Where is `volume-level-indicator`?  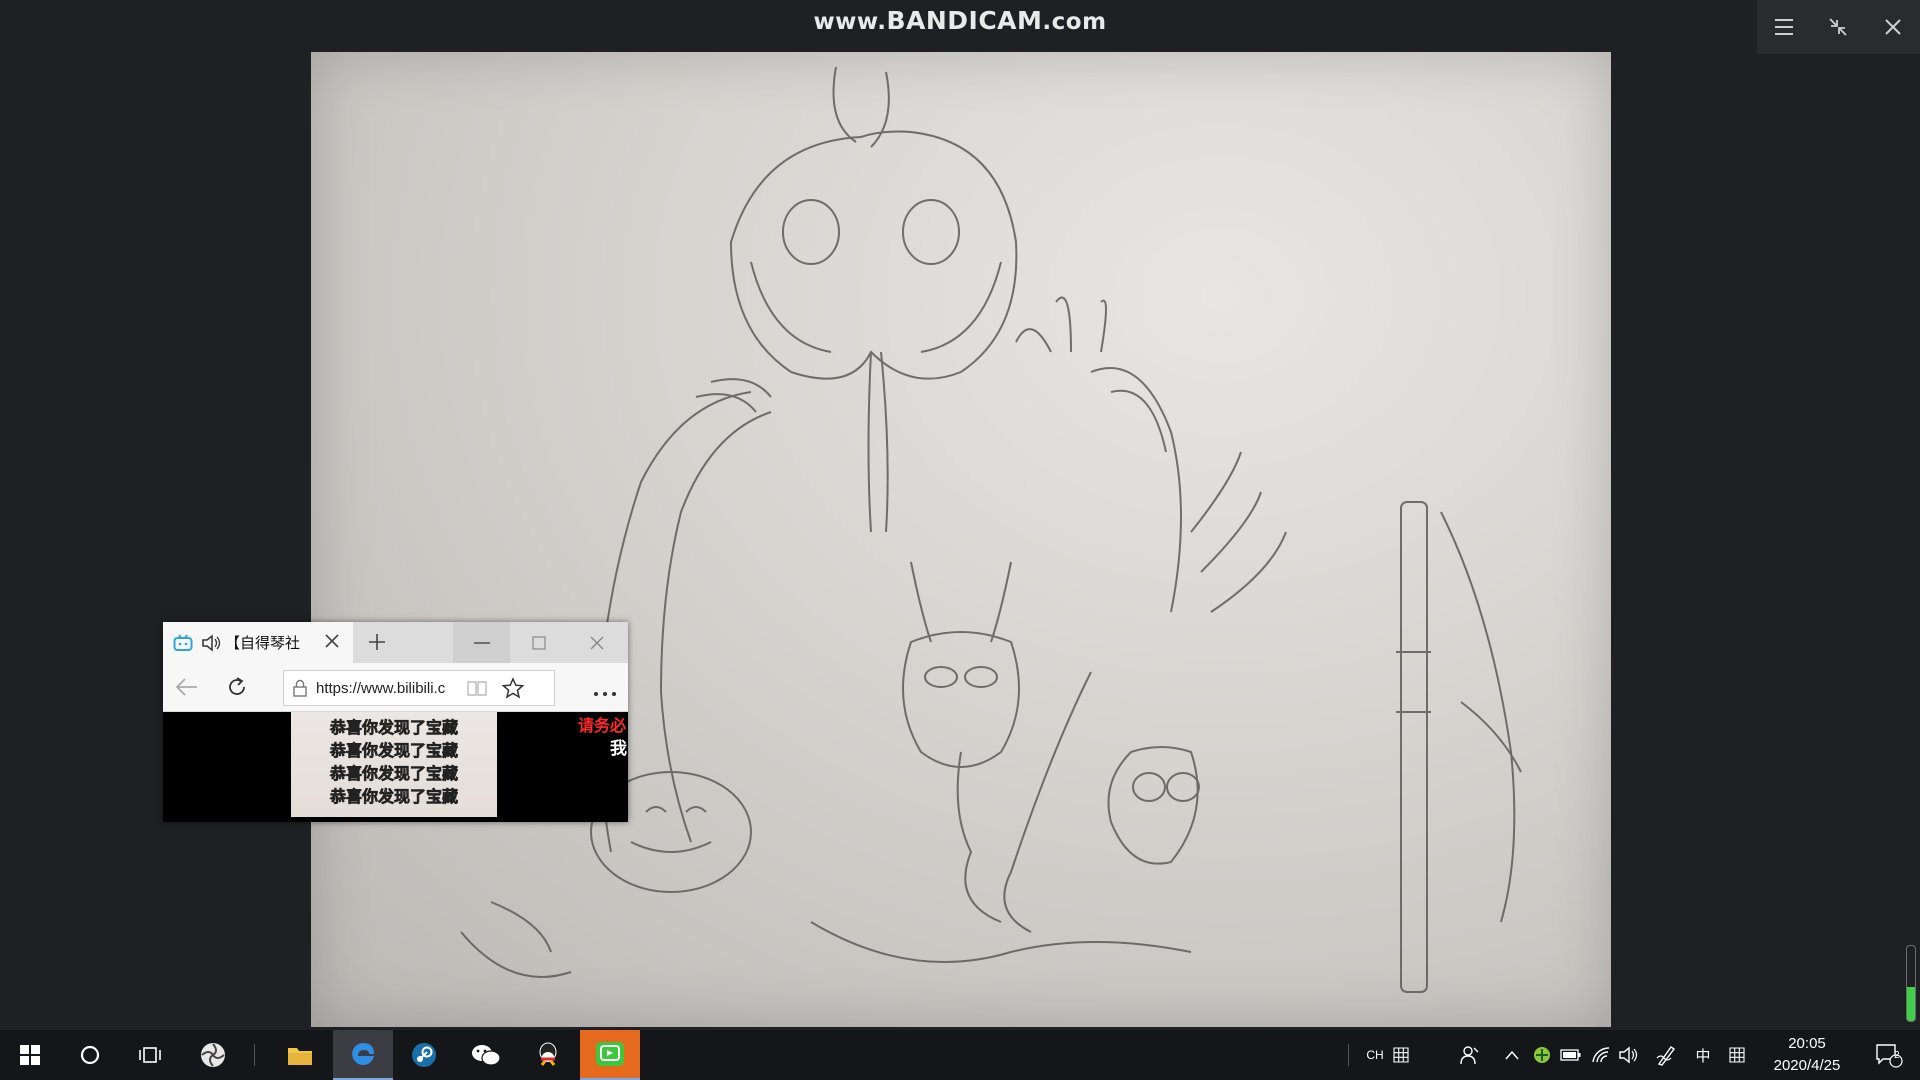
volume-level-indicator is located at coordinates (1911, 983).